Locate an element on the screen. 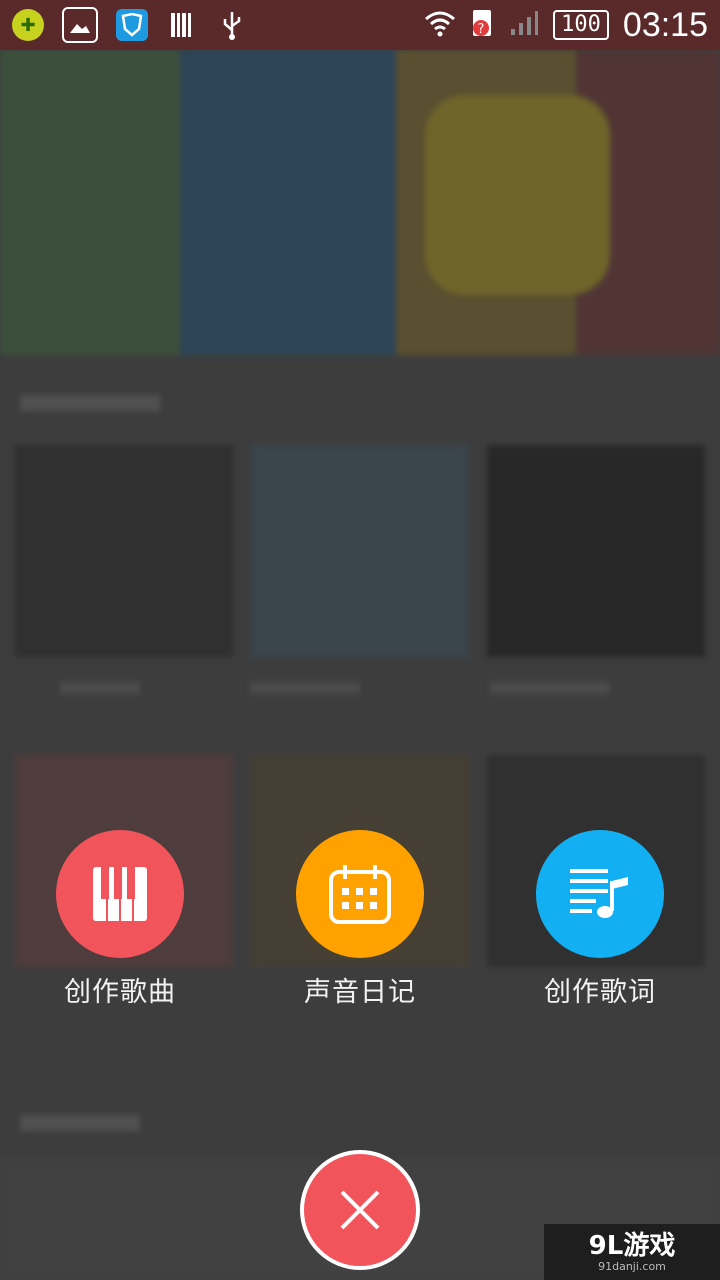 This screenshot has width=720, height=1280. usb-icon is located at coordinates (232, 25).